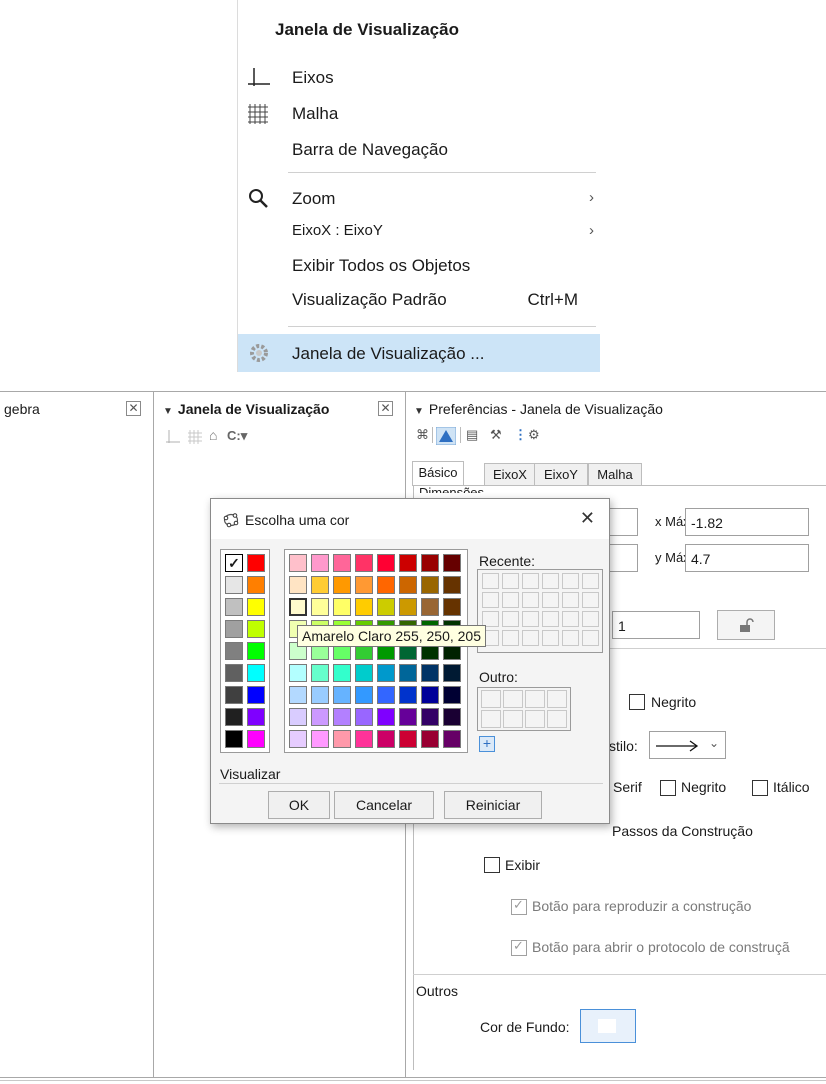 The image size is (826, 1084). What do you see at coordinates (446, 436) in the screenshot?
I see `graphics-view-icon` at bounding box center [446, 436].